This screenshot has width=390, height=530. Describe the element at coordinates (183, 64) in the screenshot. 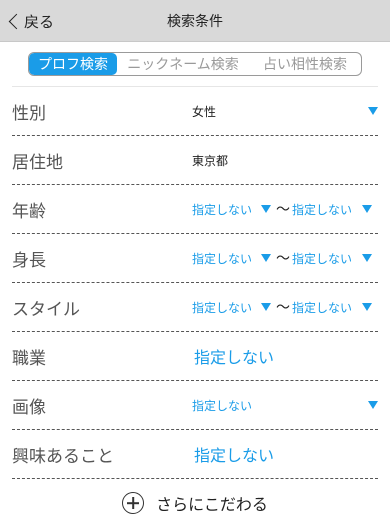

I see `tab-nickname-search: ニックネーム検索` at that location.